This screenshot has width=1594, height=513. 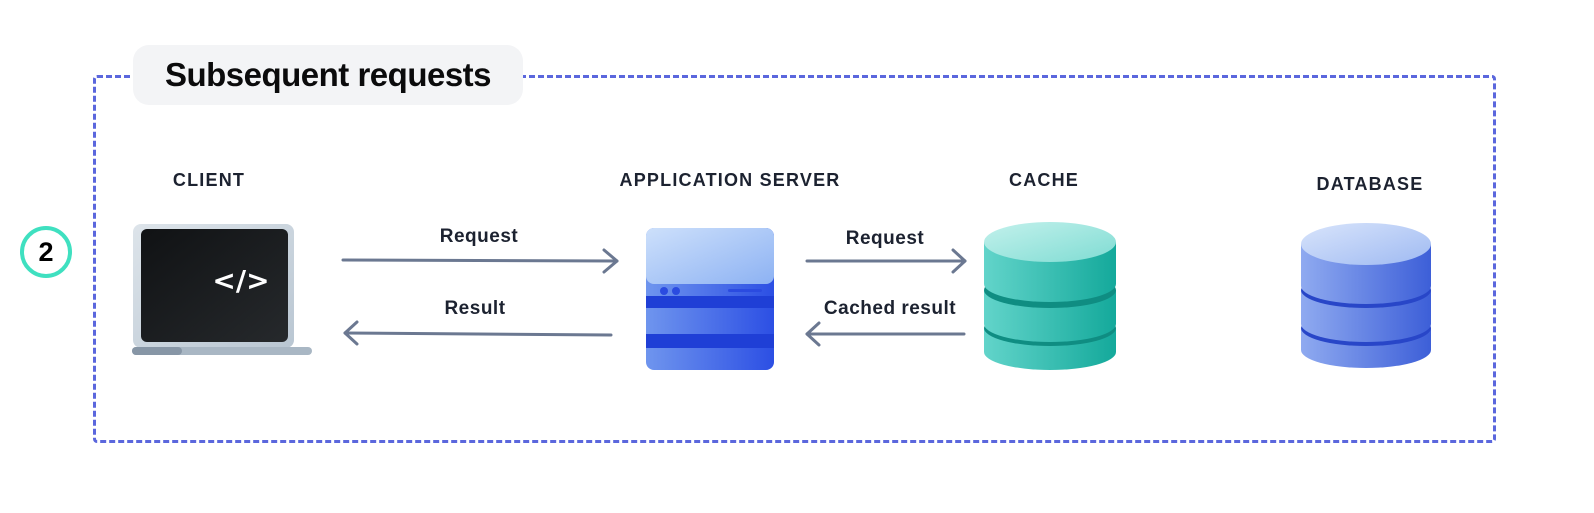 I want to click on arrow-client-to-server, so click(x=480, y=261).